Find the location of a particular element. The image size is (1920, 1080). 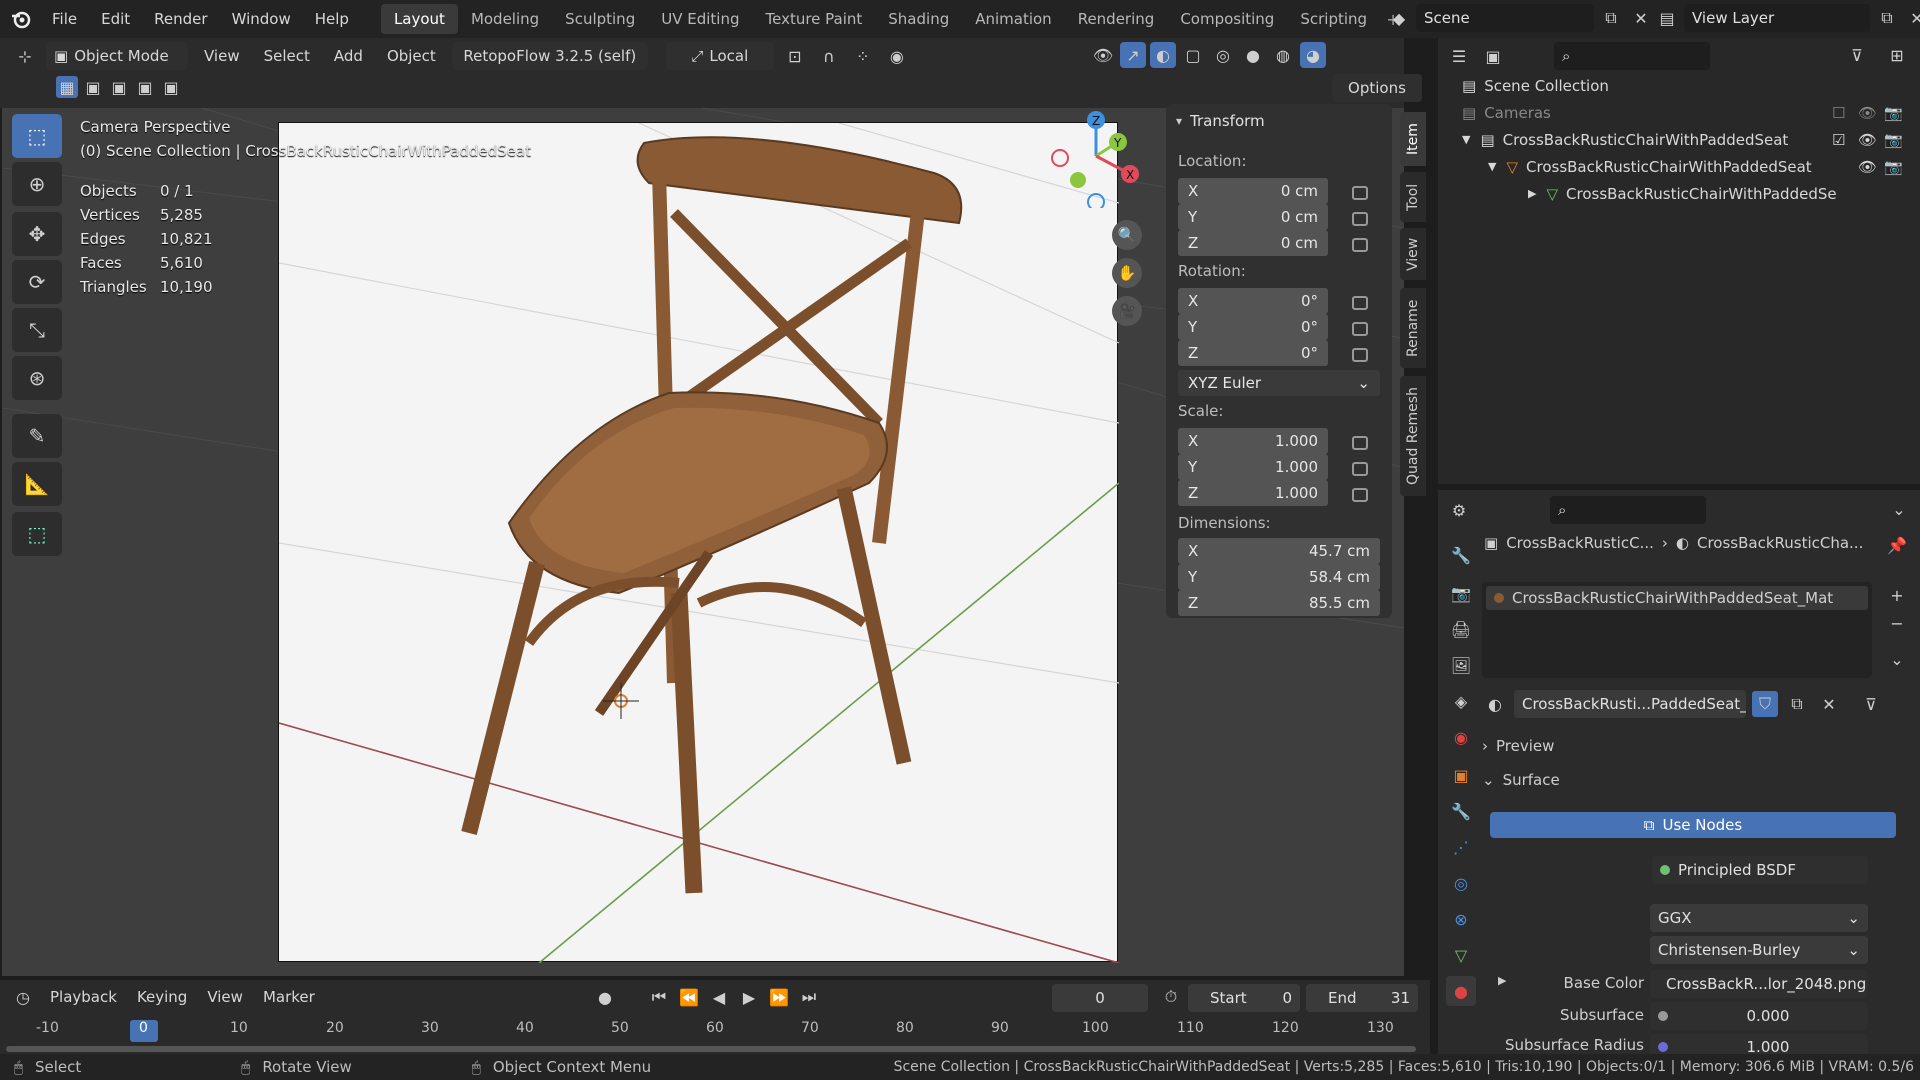

dimension-y-field: Y 58.4 cm is located at coordinates (1279, 577).